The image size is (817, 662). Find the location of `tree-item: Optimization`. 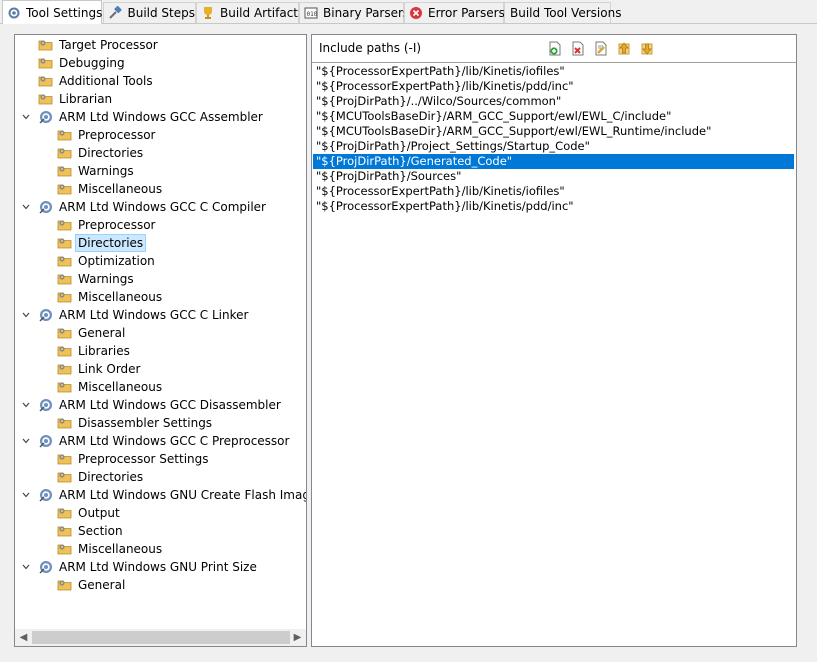

tree-item: Optimization is located at coordinates (160, 261).